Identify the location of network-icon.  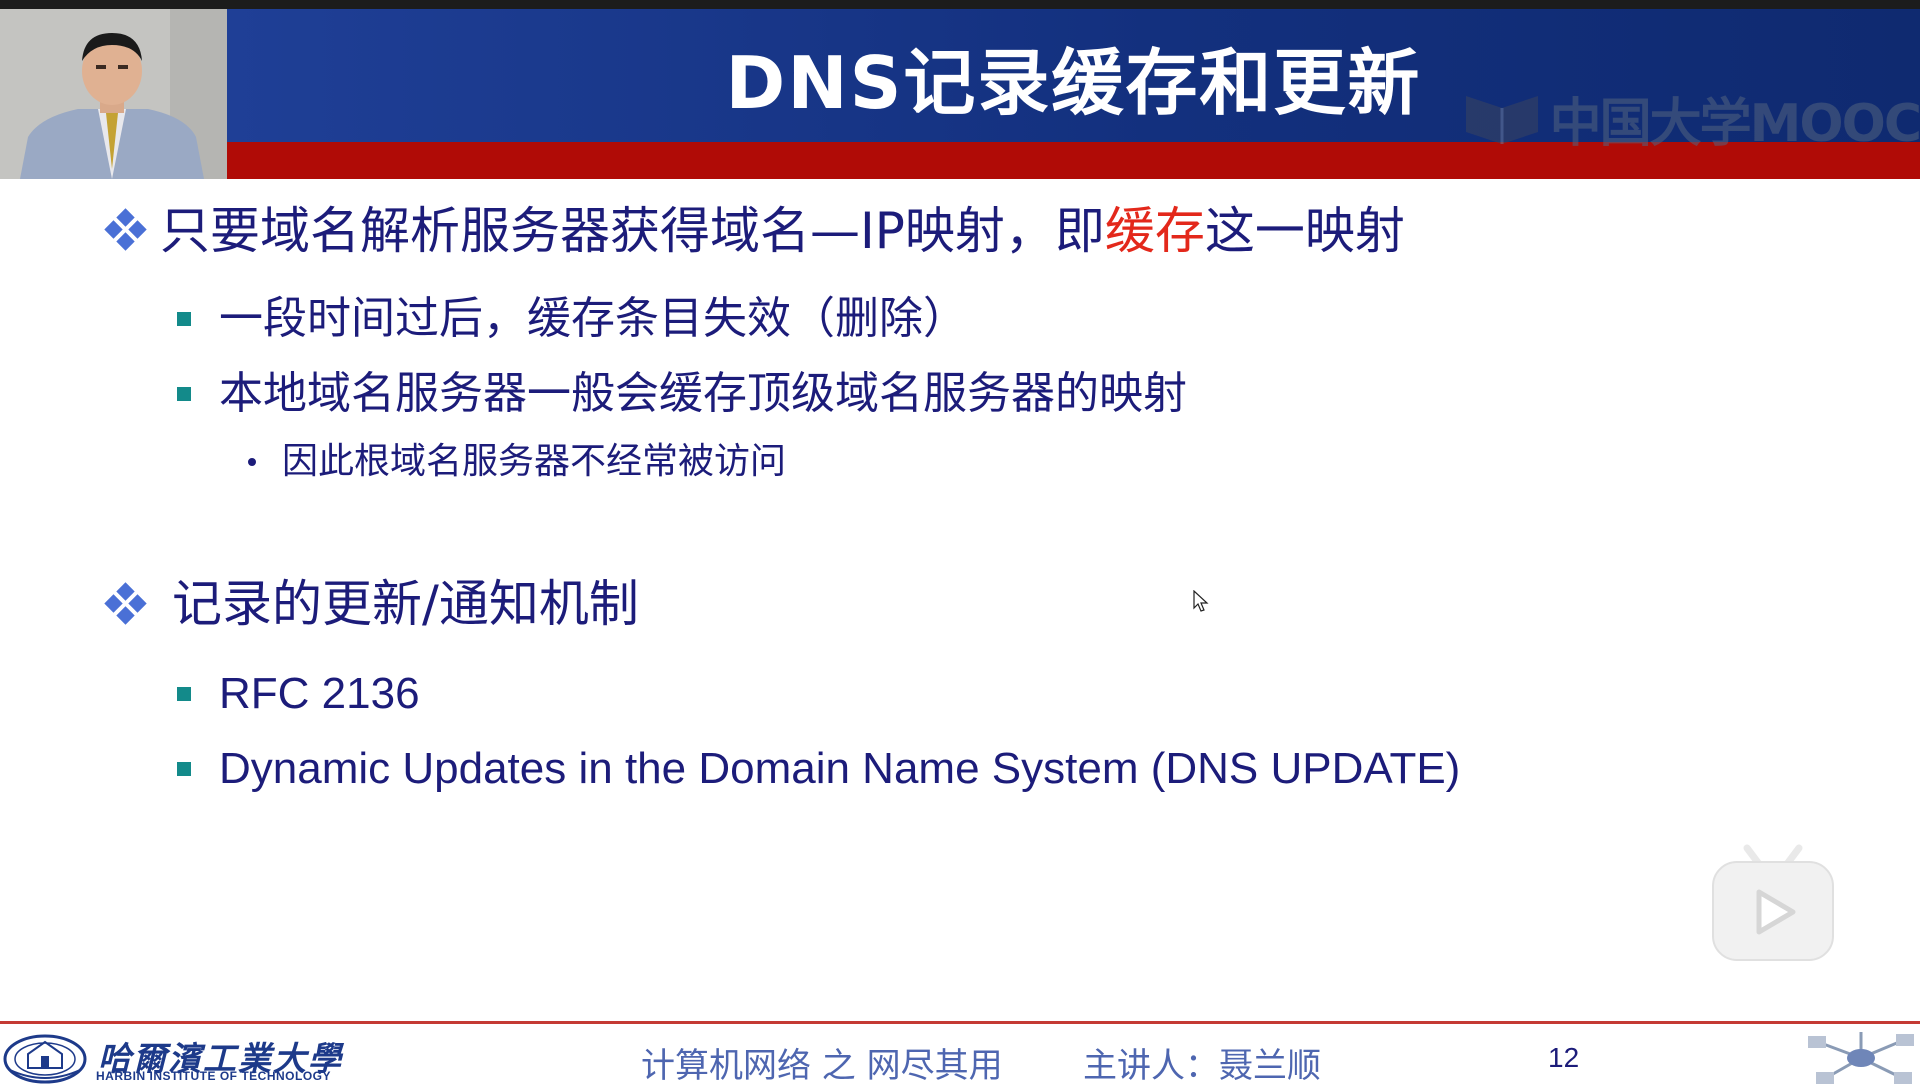
(1861, 1058).